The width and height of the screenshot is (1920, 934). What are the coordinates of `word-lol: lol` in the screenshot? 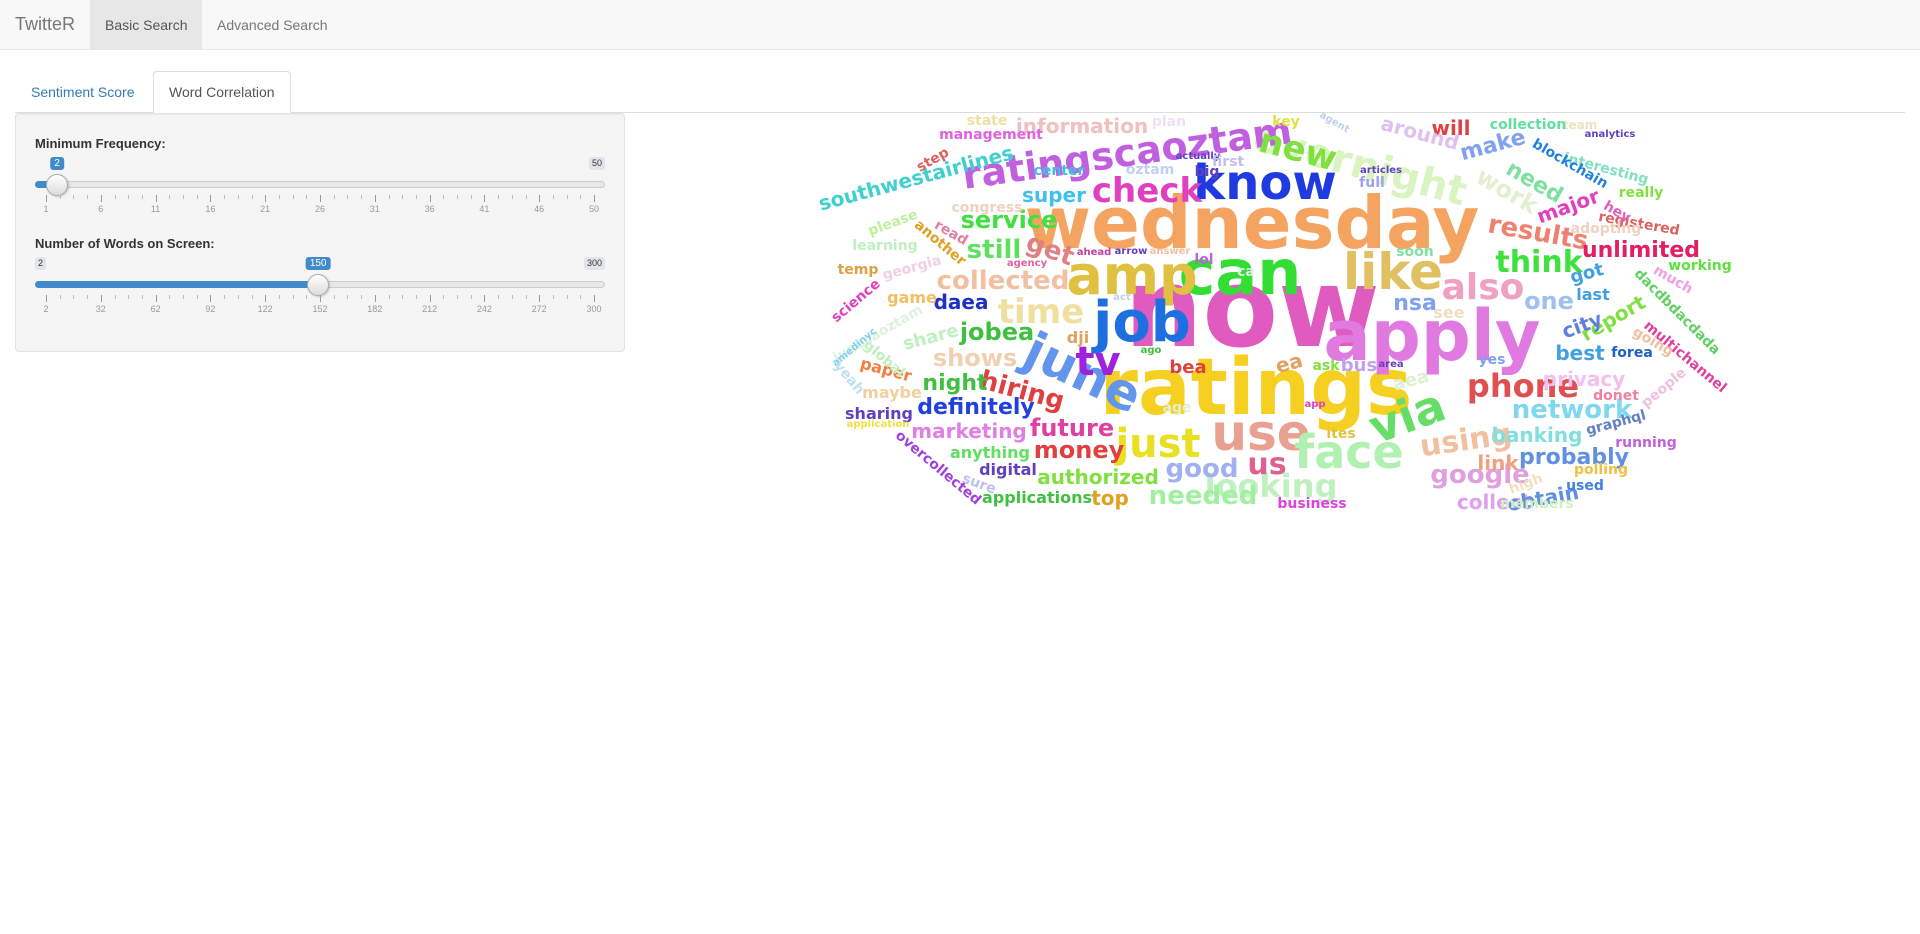 It's located at (1204, 260).